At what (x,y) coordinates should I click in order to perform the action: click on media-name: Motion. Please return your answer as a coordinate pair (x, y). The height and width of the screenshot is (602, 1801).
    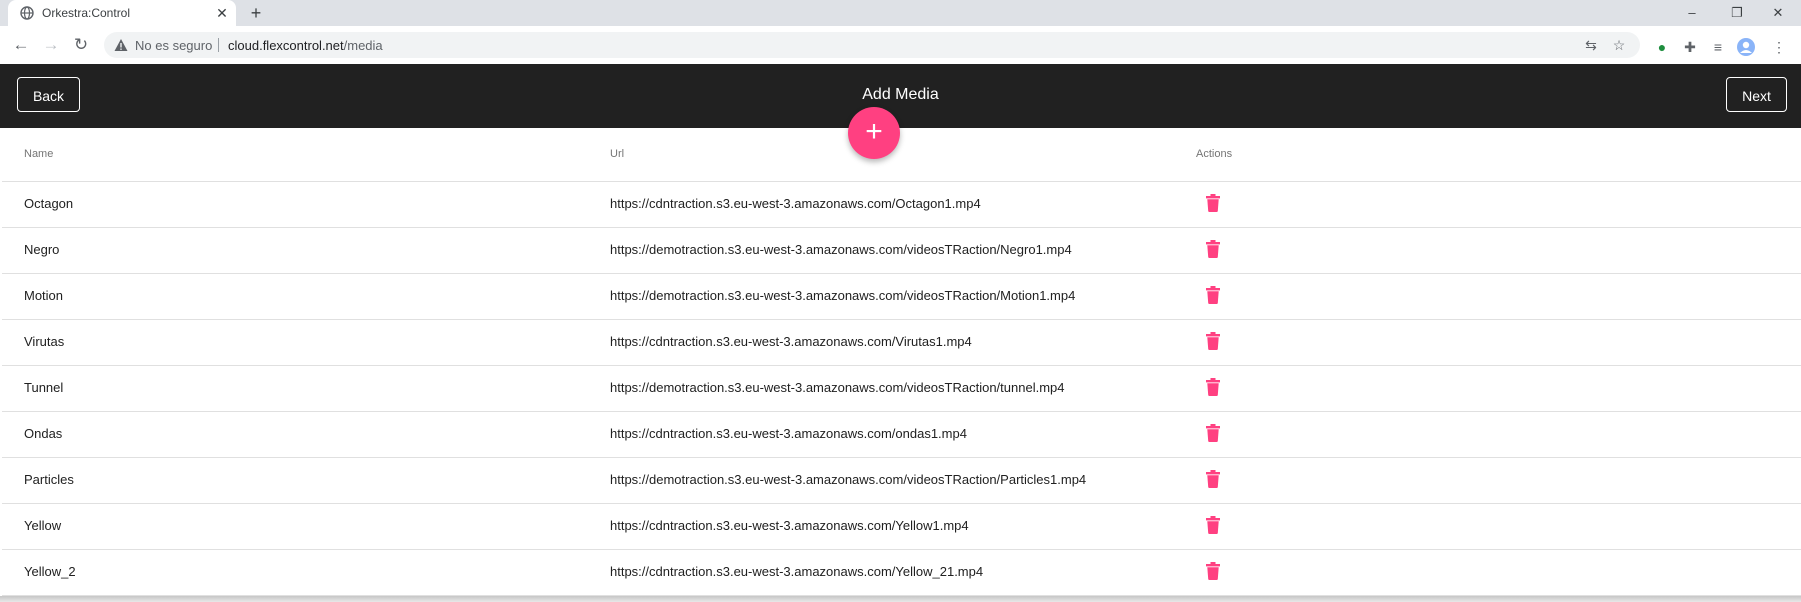
    Looking at the image, I should click on (44, 295).